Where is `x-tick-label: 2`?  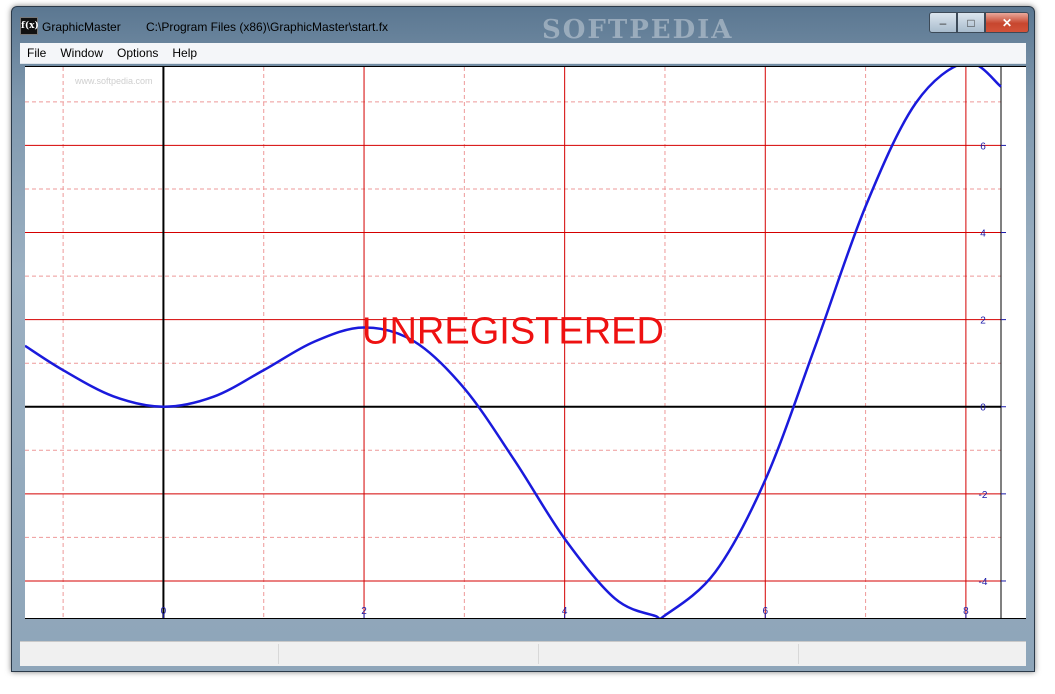 x-tick-label: 2 is located at coordinates (364, 611).